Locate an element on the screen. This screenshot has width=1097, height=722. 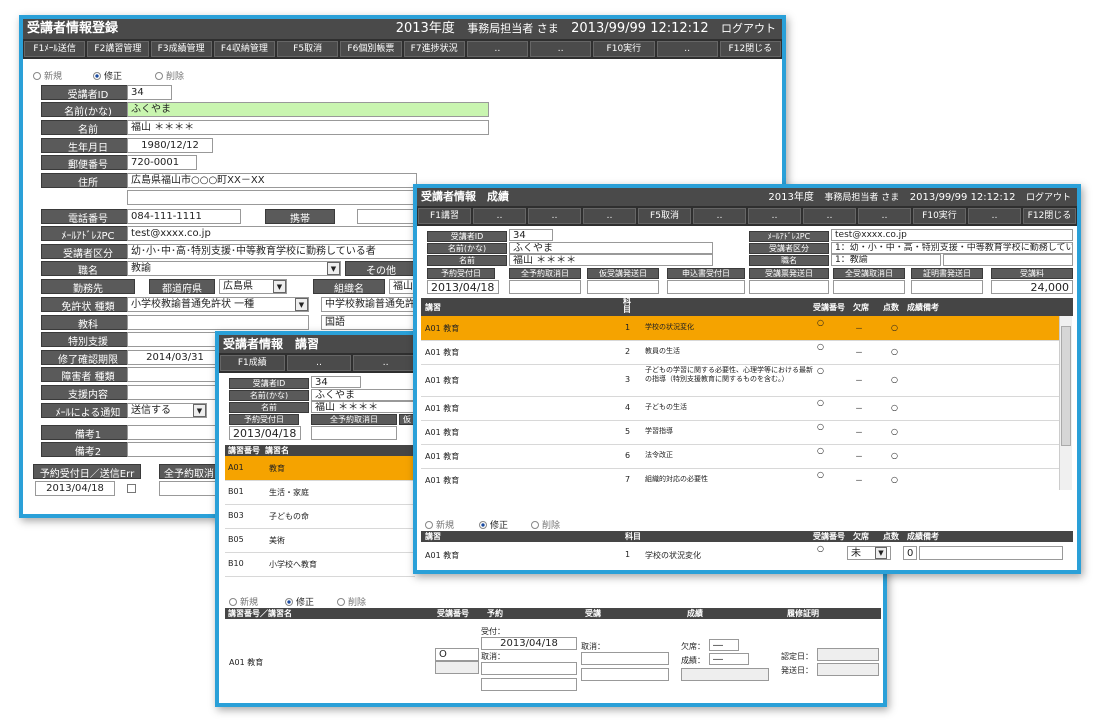
fkey-button-1: F1ﾒｰﾙ送信 is located at coordinates (55, 49).